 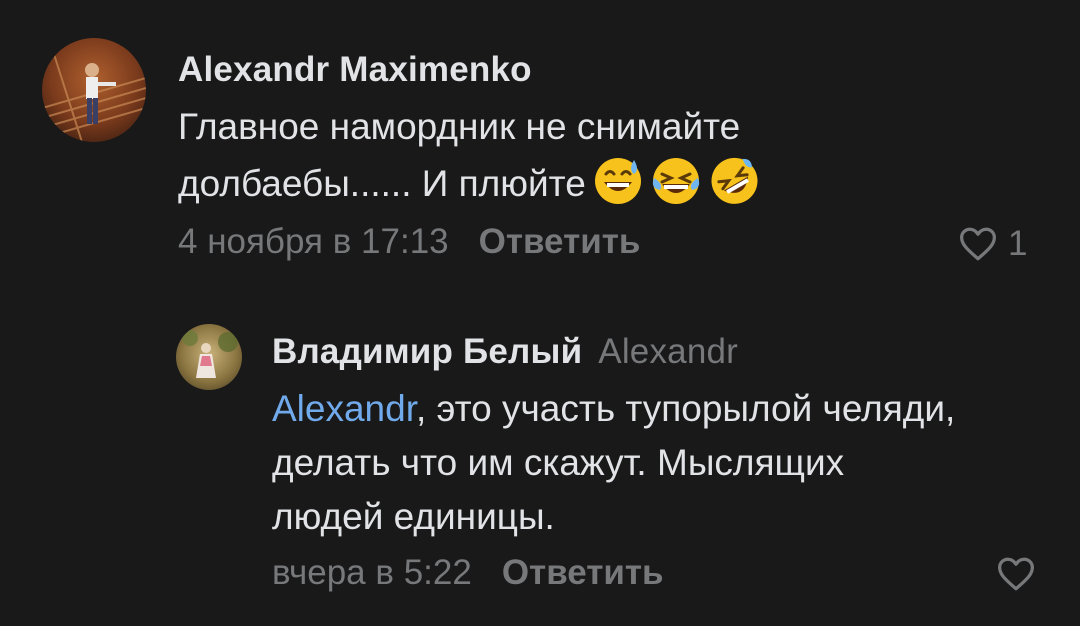 I want to click on like-button, so click(x=1016, y=574).